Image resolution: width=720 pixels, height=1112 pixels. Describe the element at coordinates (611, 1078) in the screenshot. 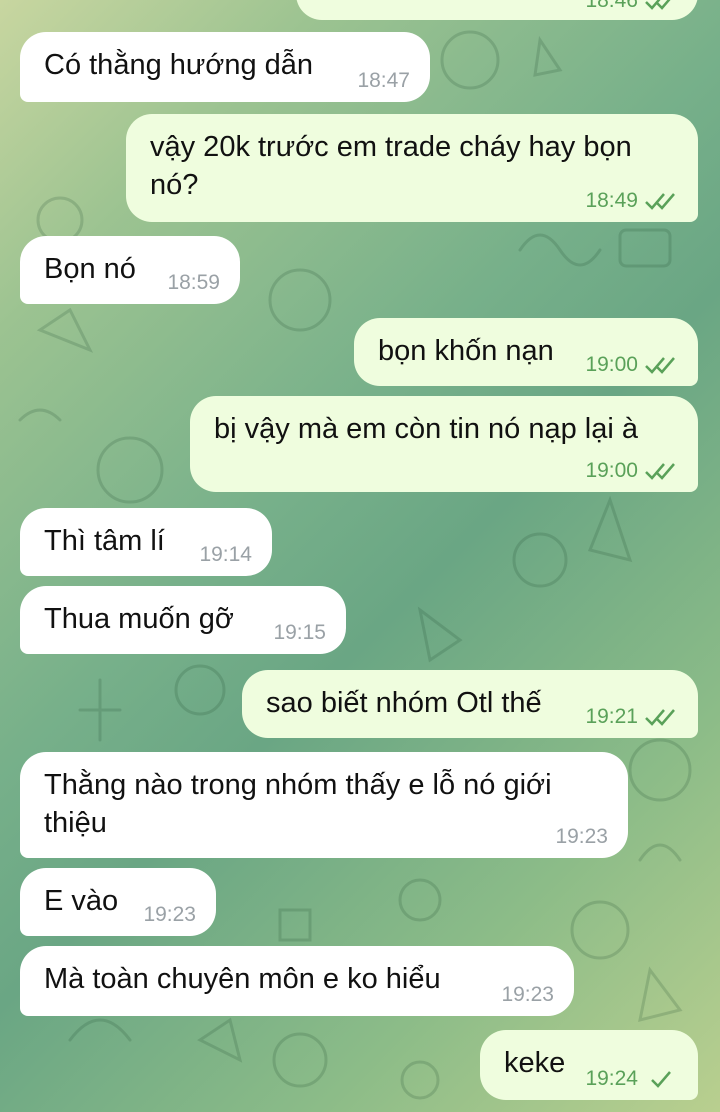

I see `message-time: 19:24` at that location.